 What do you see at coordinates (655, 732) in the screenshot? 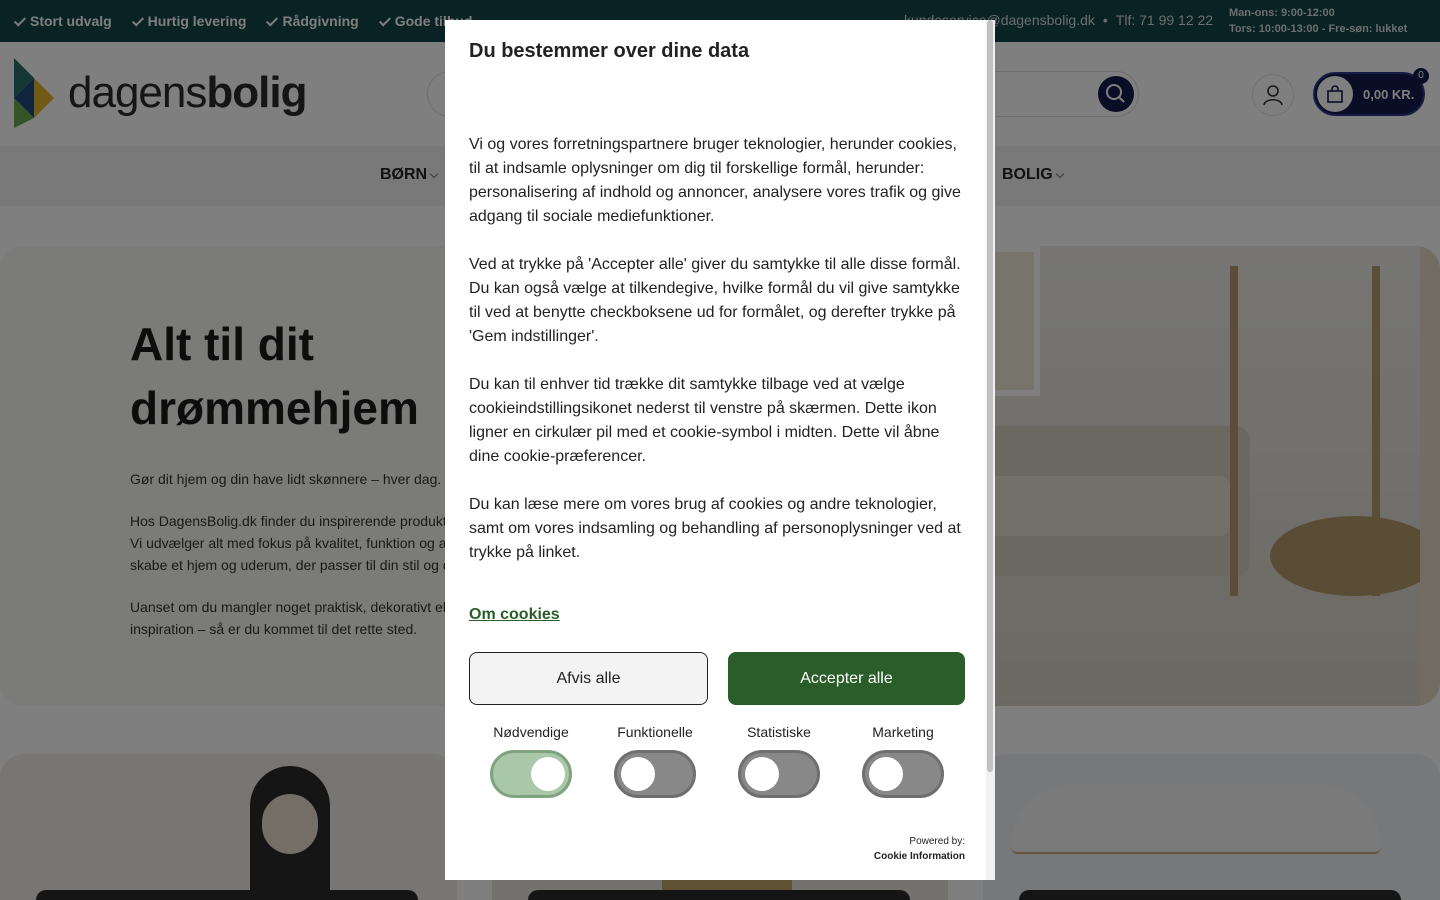
I see `consent-label: Funktionelle` at bounding box center [655, 732].